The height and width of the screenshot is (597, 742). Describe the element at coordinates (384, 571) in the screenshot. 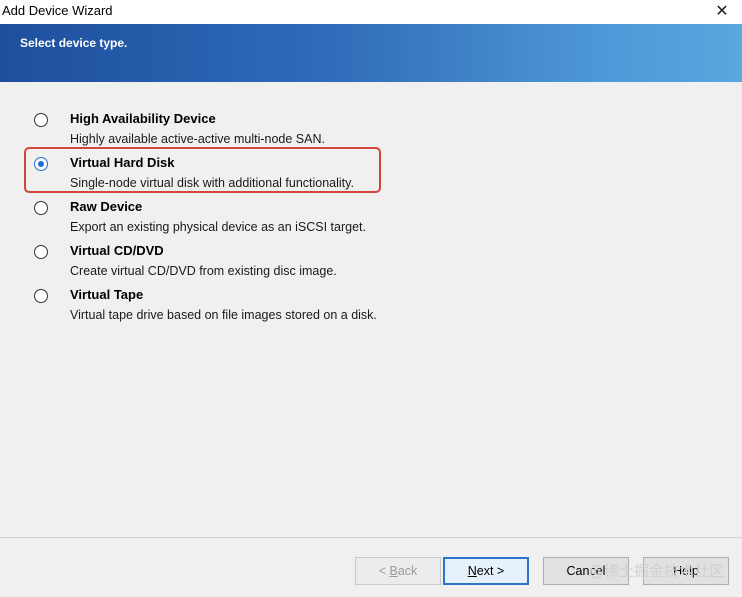

I see `back-prefix: <` at that location.